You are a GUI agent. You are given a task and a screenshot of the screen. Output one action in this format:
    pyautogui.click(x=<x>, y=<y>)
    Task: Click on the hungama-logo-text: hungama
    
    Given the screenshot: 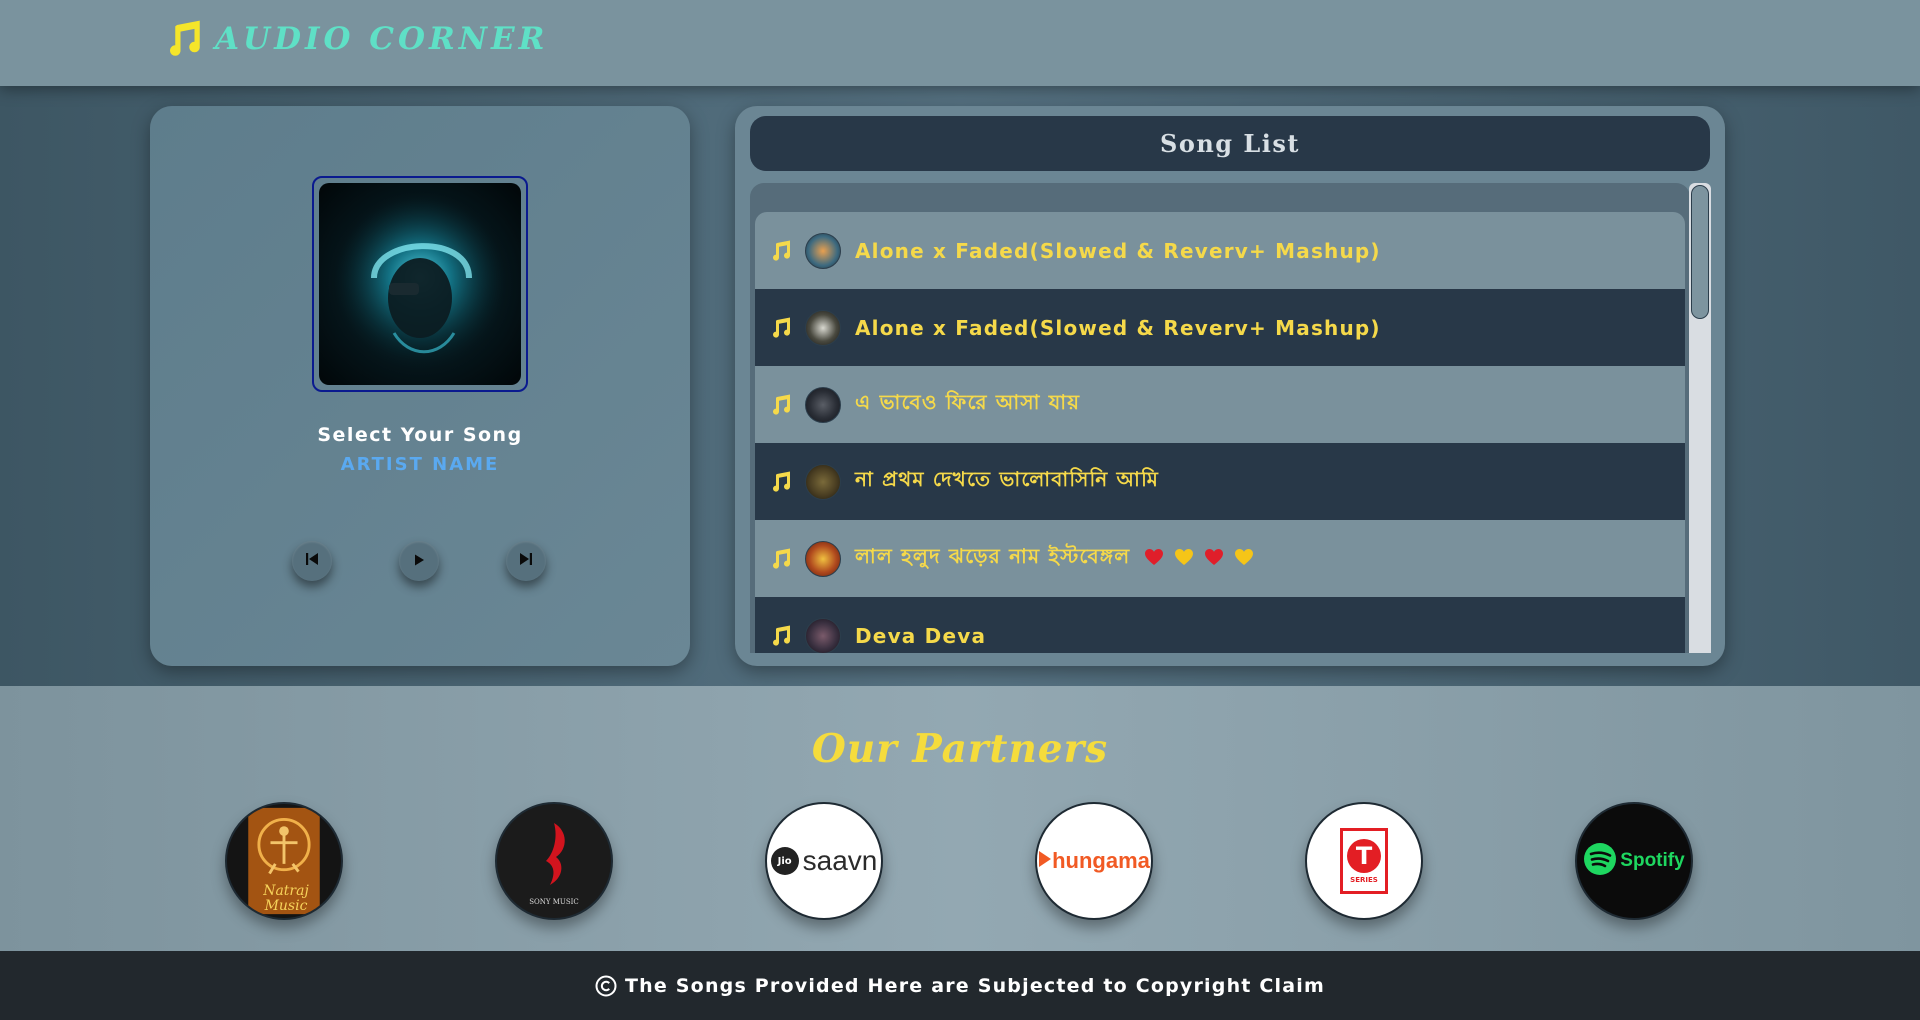 What is the action you would take?
    pyautogui.click(x=1101, y=860)
    